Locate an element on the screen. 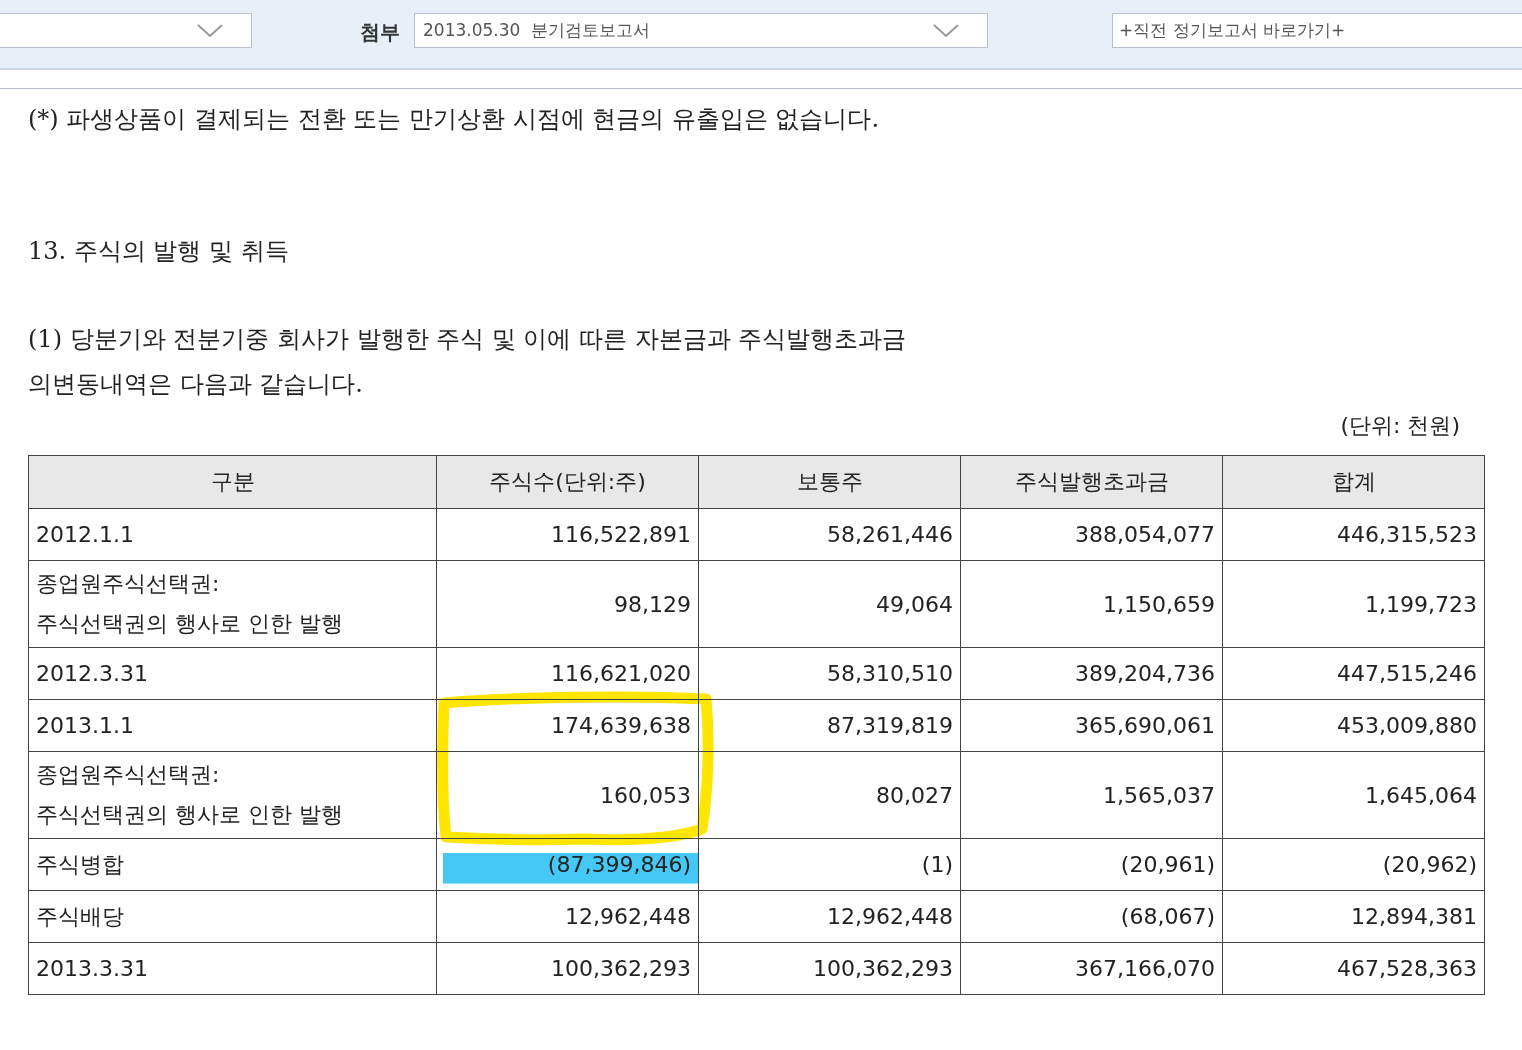 The width and height of the screenshot is (1522, 1050). table-cell: 1,150,659 is located at coordinates (1091, 604).